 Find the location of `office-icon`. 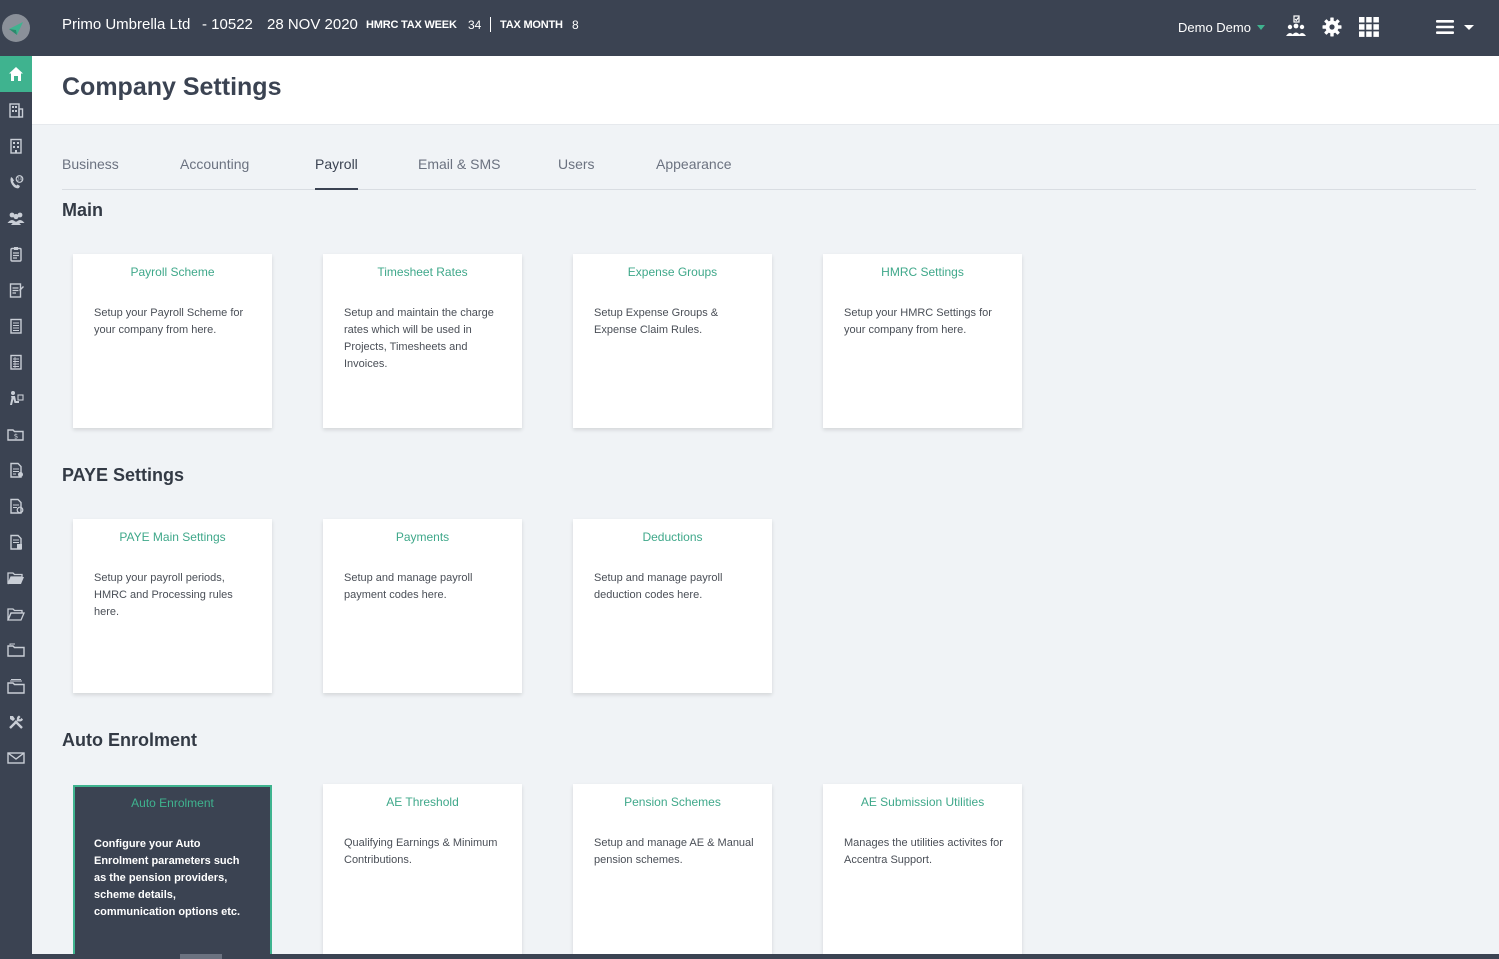

office-icon is located at coordinates (16, 146).